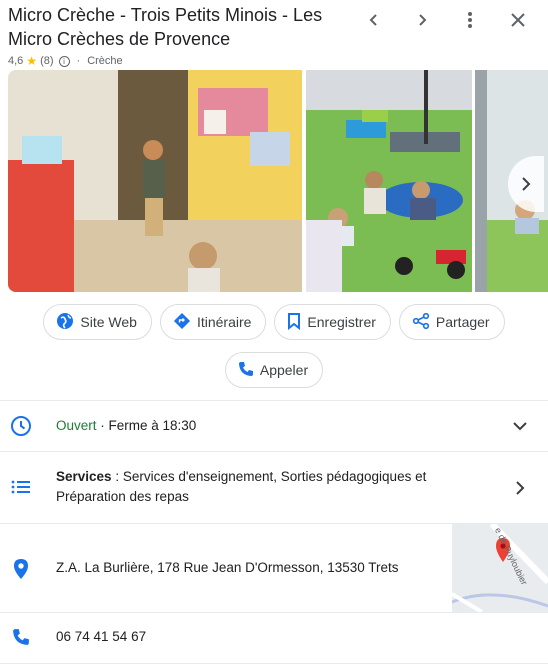 This screenshot has height=666, width=548. I want to click on clock-icon, so click(21, 426).